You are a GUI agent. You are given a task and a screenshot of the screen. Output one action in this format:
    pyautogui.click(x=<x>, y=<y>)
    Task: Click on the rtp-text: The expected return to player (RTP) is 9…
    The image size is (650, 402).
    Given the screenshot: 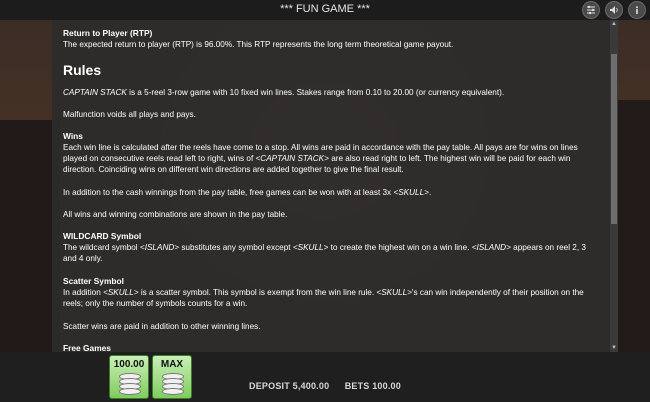 What is the action you would take?
    pyautogui.click(x=258, y=44)
    